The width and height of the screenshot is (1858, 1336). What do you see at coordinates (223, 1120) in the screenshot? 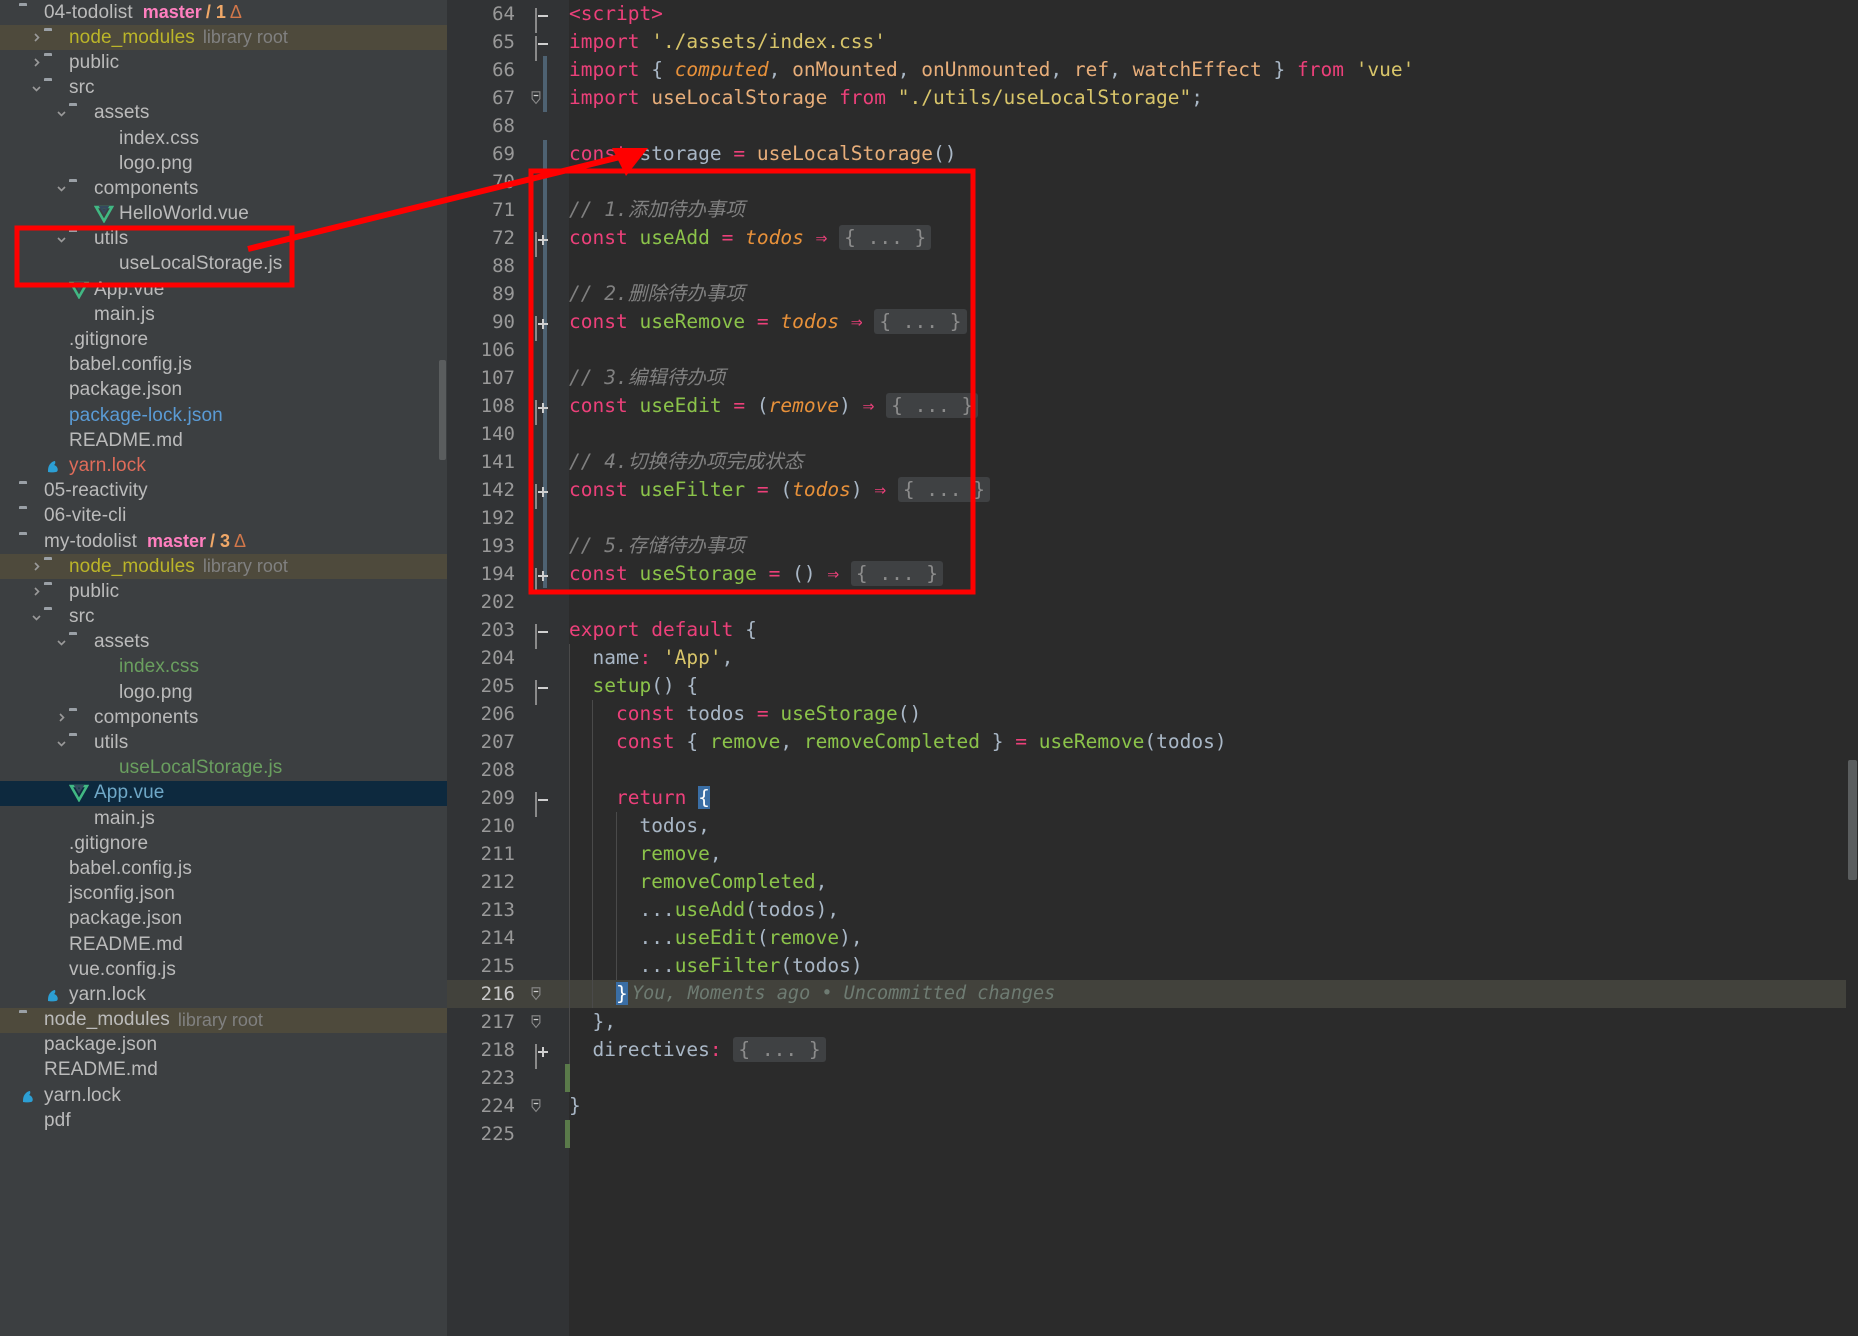
I see `tree-item-pdf: pdf` at bounding box center [223, 1120].